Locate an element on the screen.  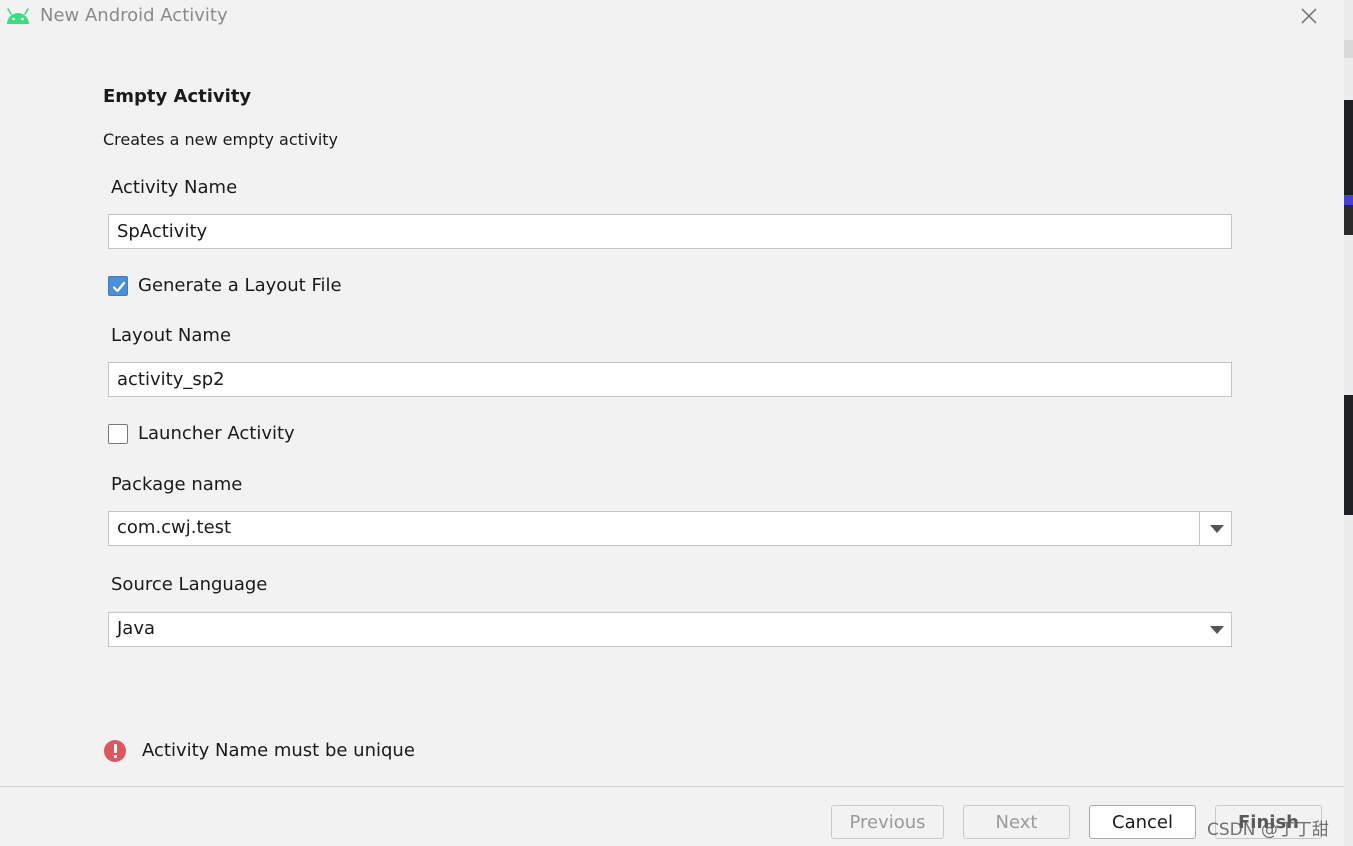
activity-name-field is located at coordinates (670, 231).